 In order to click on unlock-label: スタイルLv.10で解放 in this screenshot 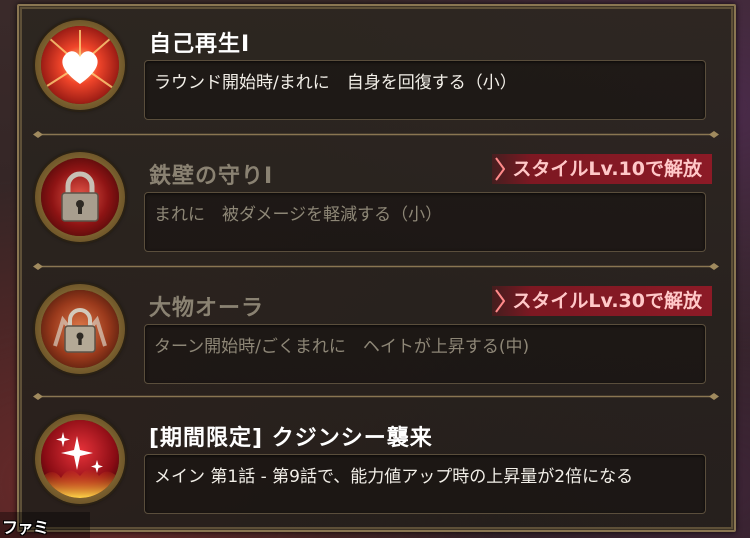, I will do `click(607, 169)`.